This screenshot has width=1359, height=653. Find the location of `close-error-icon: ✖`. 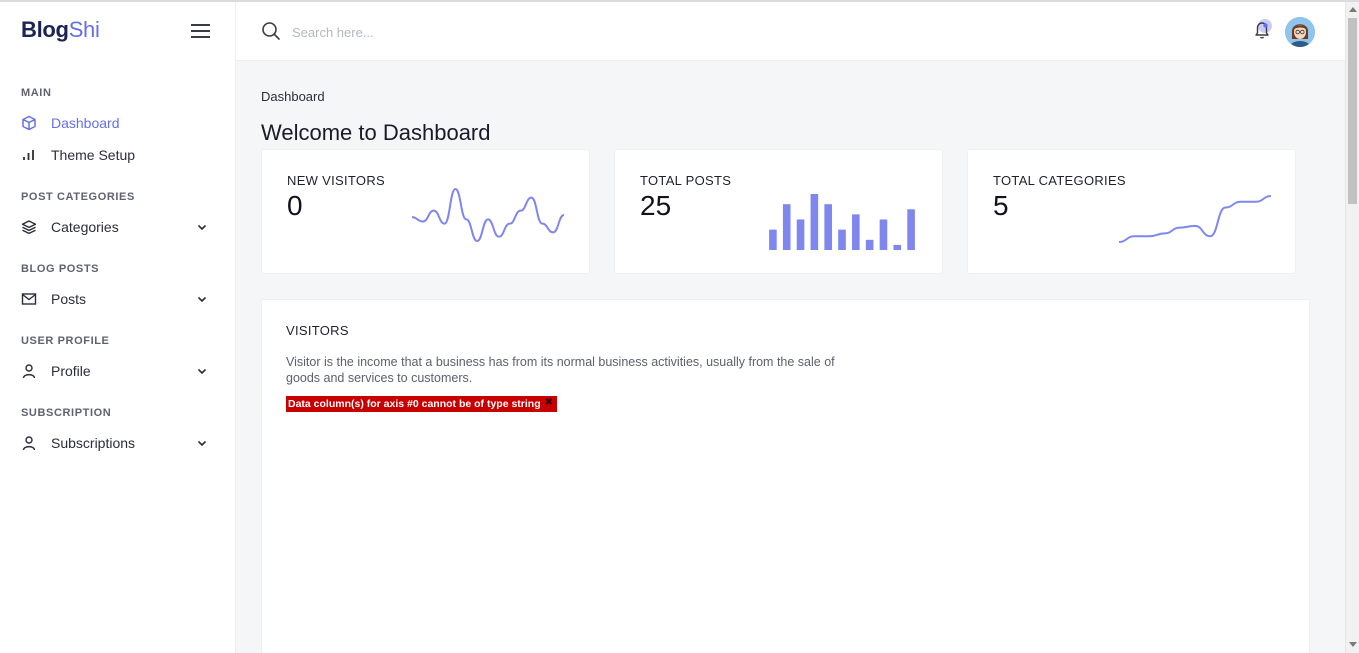

close-error-icon: ✖ is located at coordinates (549, 402).